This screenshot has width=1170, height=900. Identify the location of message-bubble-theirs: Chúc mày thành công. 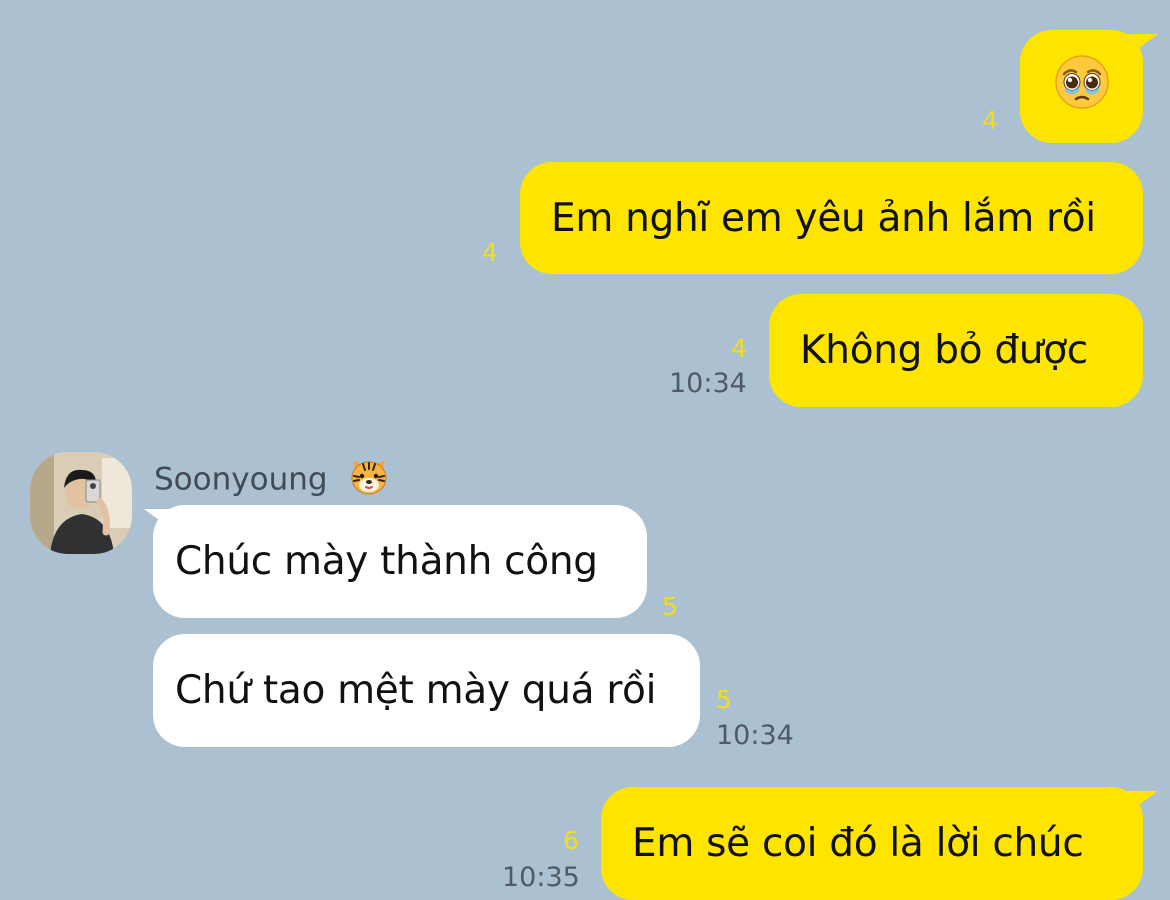
(400, 561).